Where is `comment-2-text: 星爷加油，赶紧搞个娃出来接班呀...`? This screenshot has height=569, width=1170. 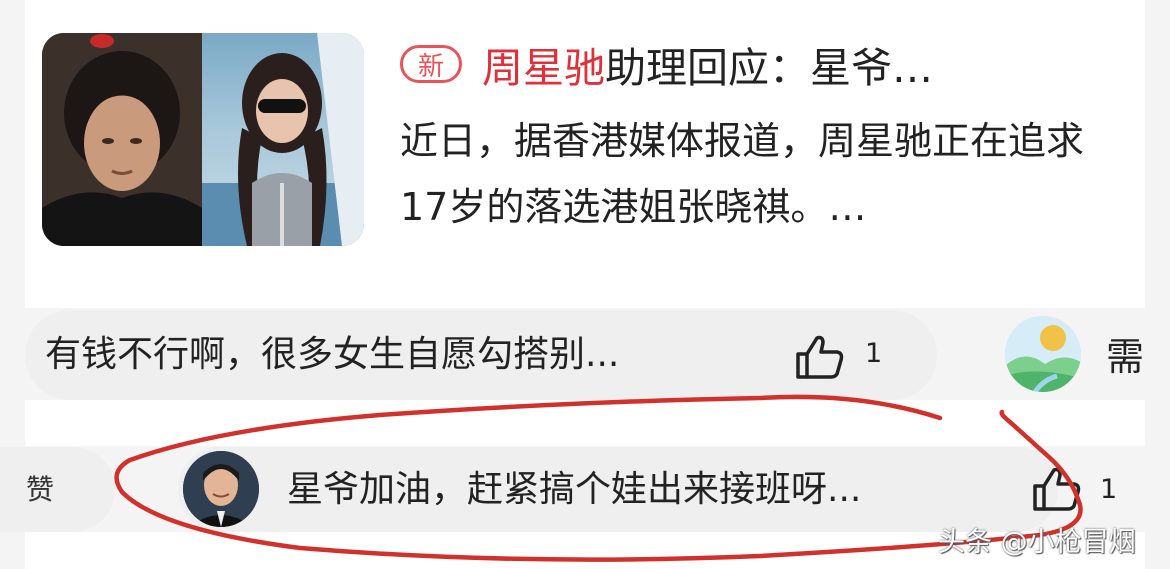
comment-2-text: 星爷加油，赶紧搞个娃出来接班呀... is located at coordinates (574, 489).